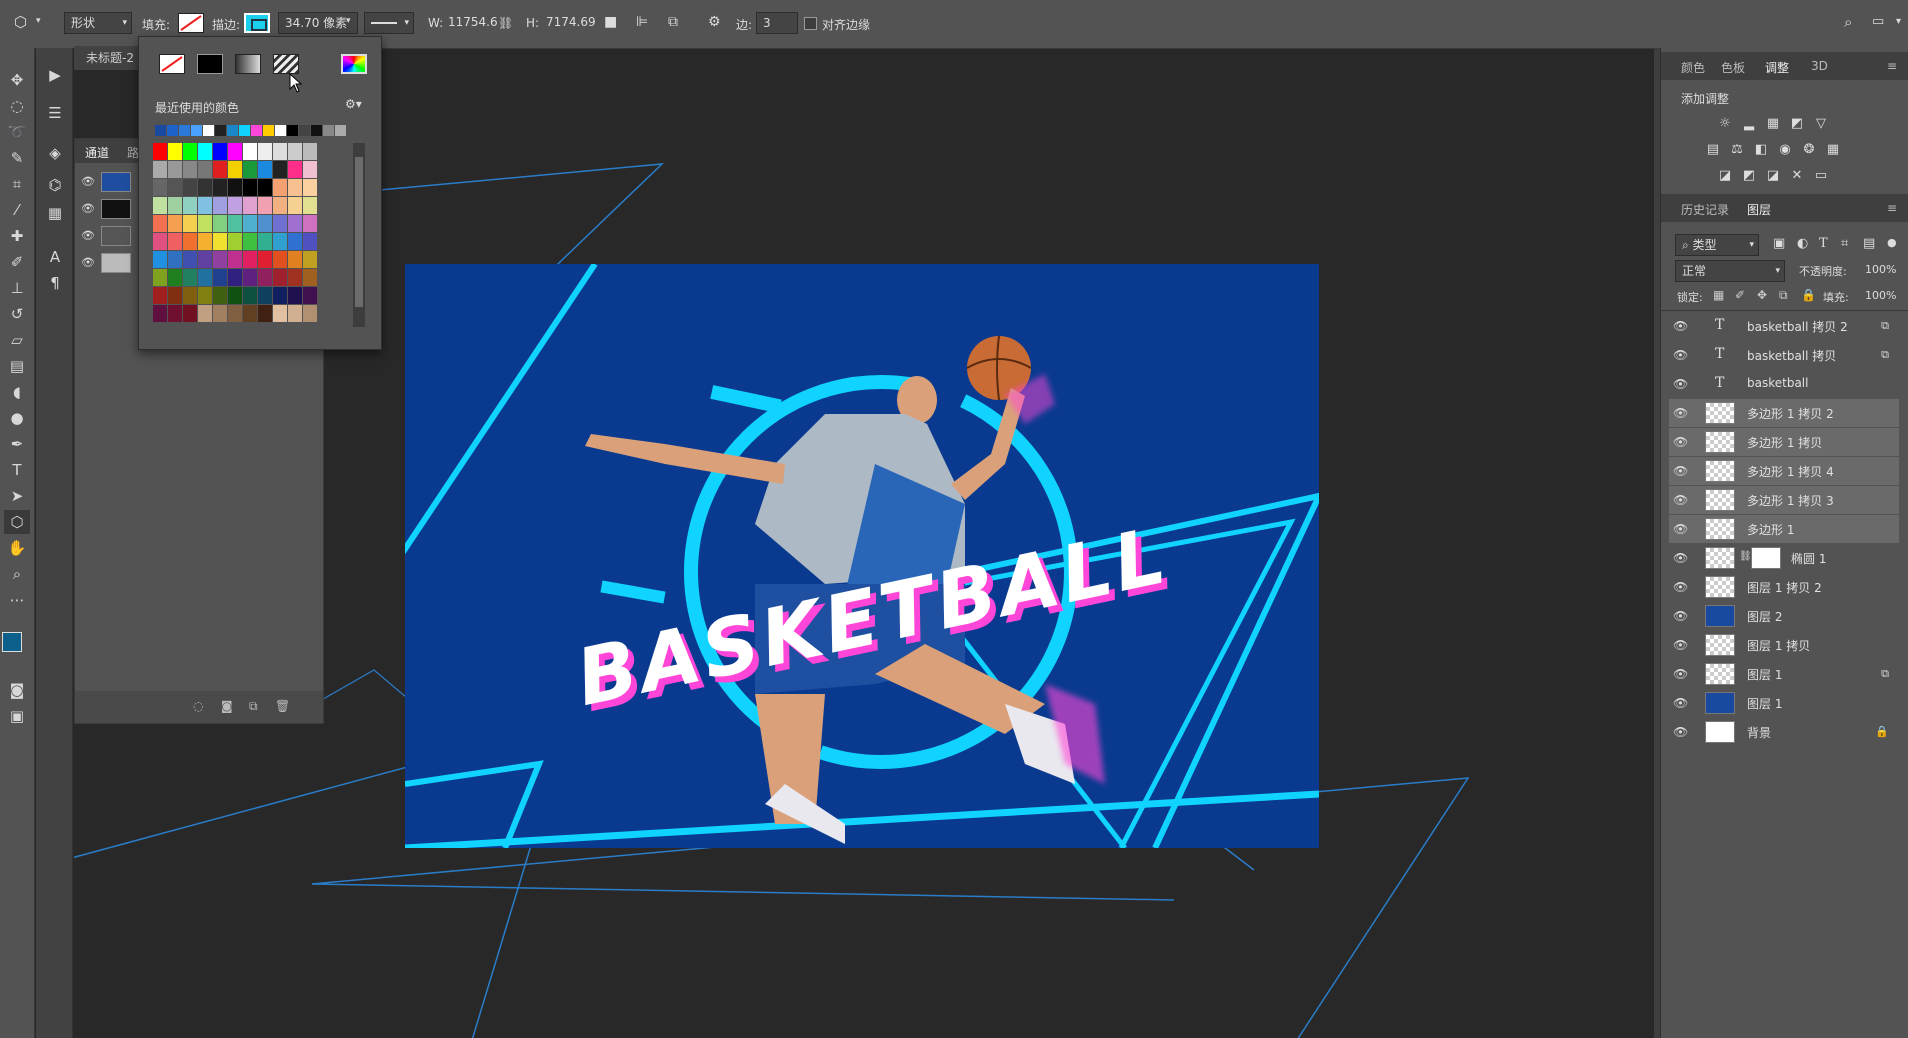  I want to click on tab-history: 历史记录, so click(1705, 209).